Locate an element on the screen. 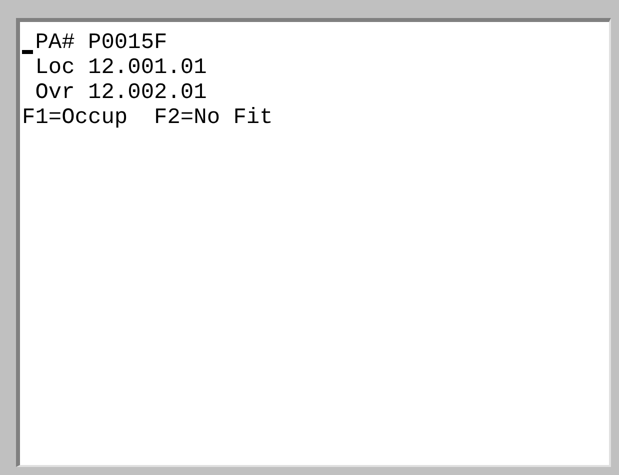 The image size is (619, 475). terminal-line: Ovr 12.002.01 is located at coordinates (120, 92).